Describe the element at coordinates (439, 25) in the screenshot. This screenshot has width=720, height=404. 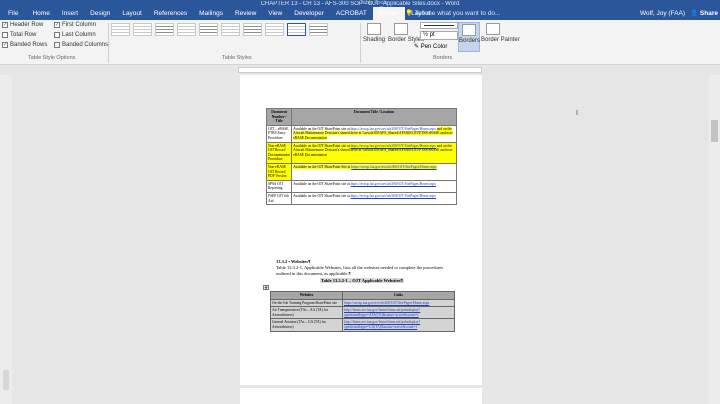
I see `line-style-dropdown` at that location.